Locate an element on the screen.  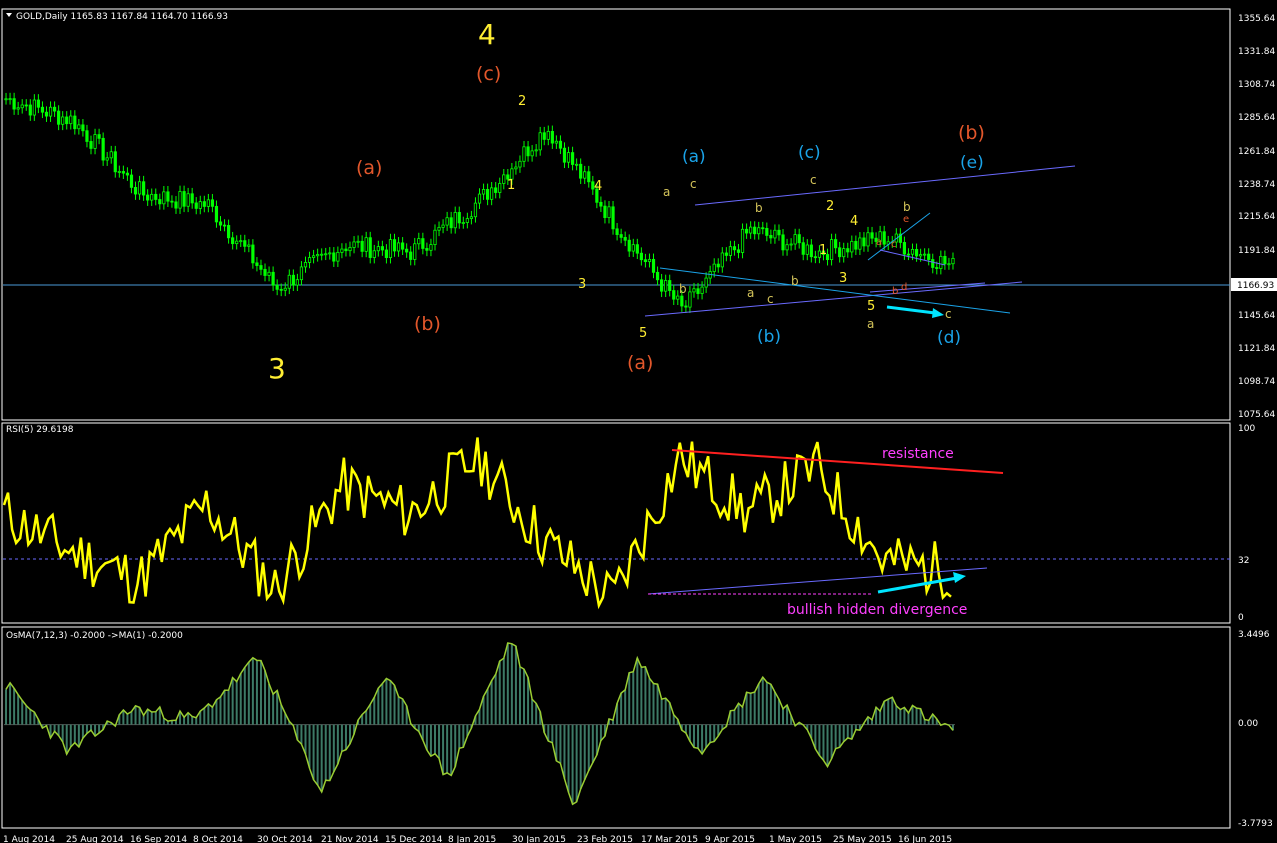
wave-y1: 1 is located at coordinates (511, 185).